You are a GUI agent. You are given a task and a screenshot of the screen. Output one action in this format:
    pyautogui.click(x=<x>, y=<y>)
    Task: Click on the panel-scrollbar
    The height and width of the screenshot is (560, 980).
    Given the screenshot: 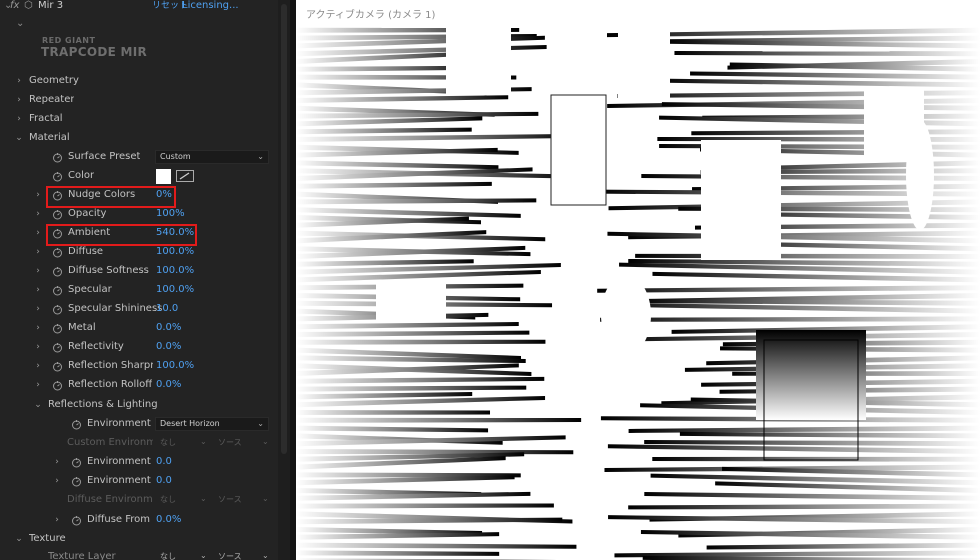 What is the action you would take?
    pyautogui.click(x=284, y=280)
    